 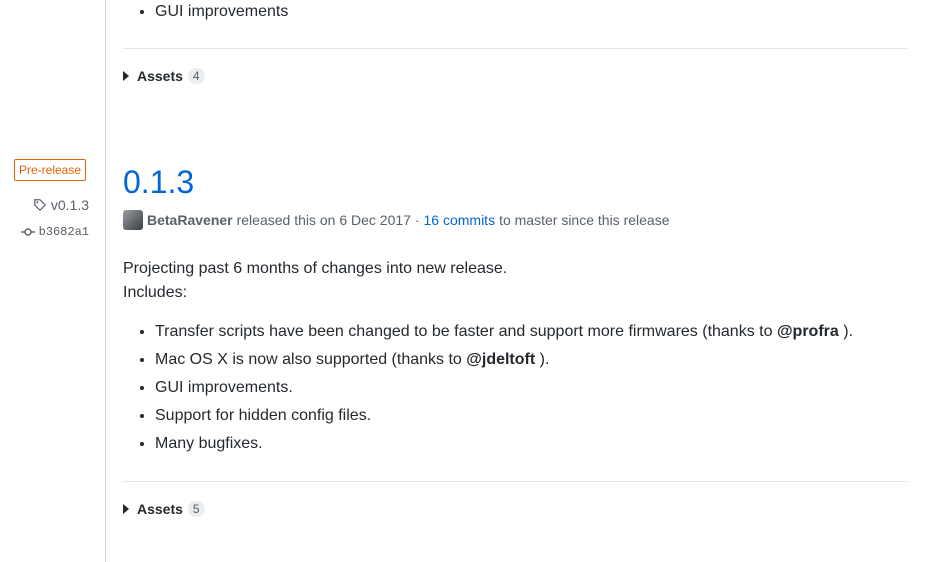 What do you see at coordinates (105, 281) in the screenshot?
I see `timeline-divider` at bounding box center [105, 281].